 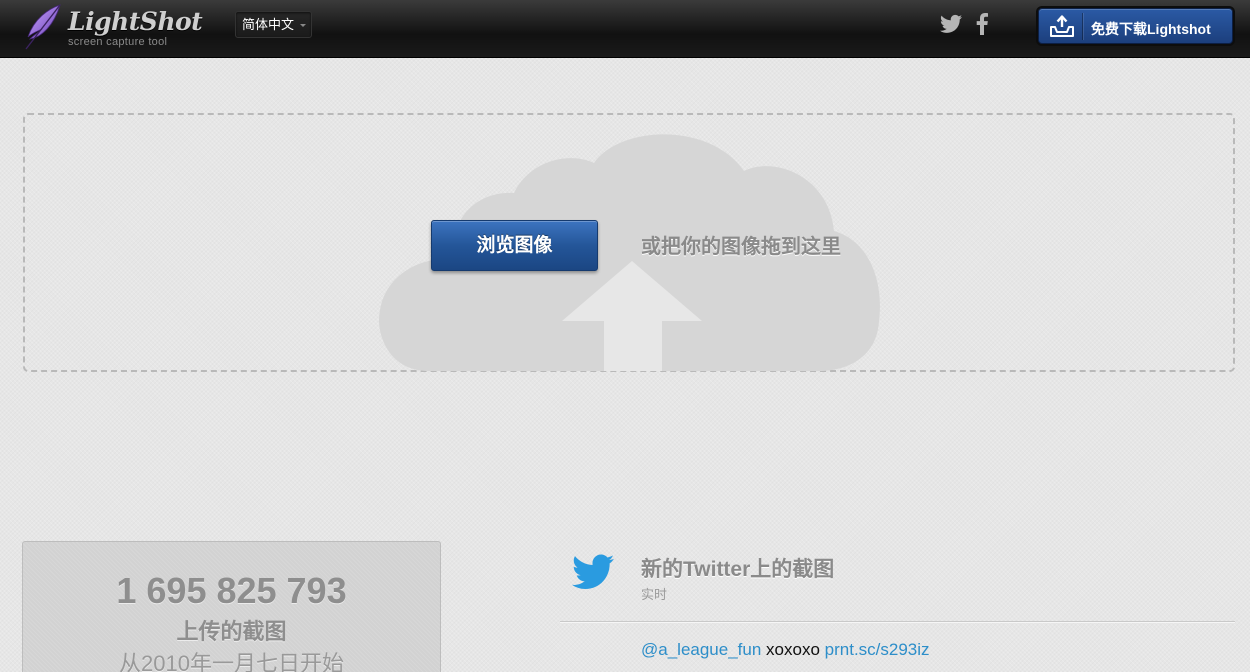 What do you see at coordinates (741, 247) in the screenshot?
I see `drop-hint: 或把你的图像拖到这里` at bounding box center [741, 247].